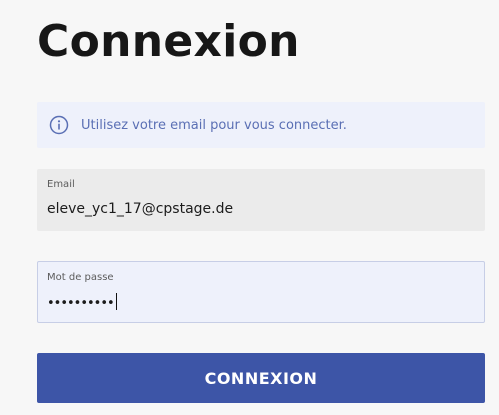  Describe the element at coordinates (261, 292) in the screenshot. I see `password-field: Mot de passe ••••••••••` at that location.